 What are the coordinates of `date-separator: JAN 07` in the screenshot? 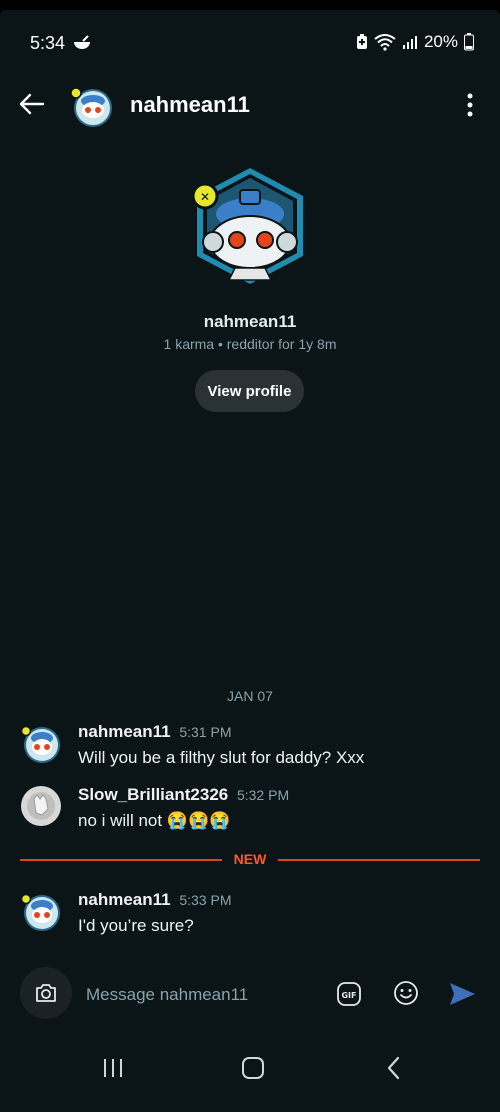 It's located at (250, 696).